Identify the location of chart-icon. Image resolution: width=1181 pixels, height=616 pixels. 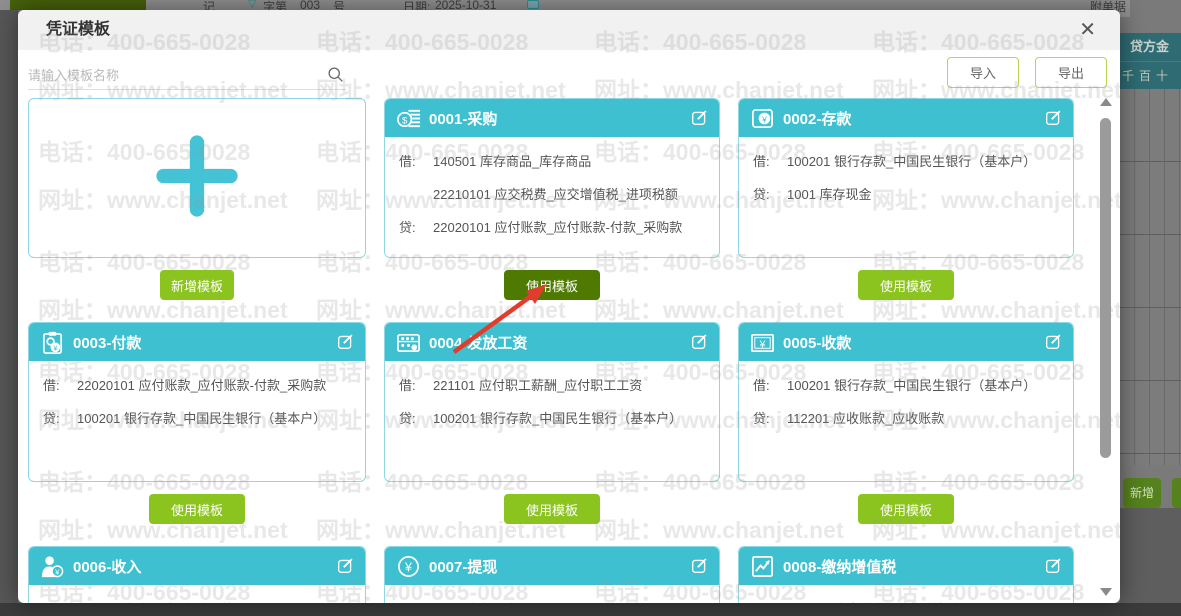
(762, 566).